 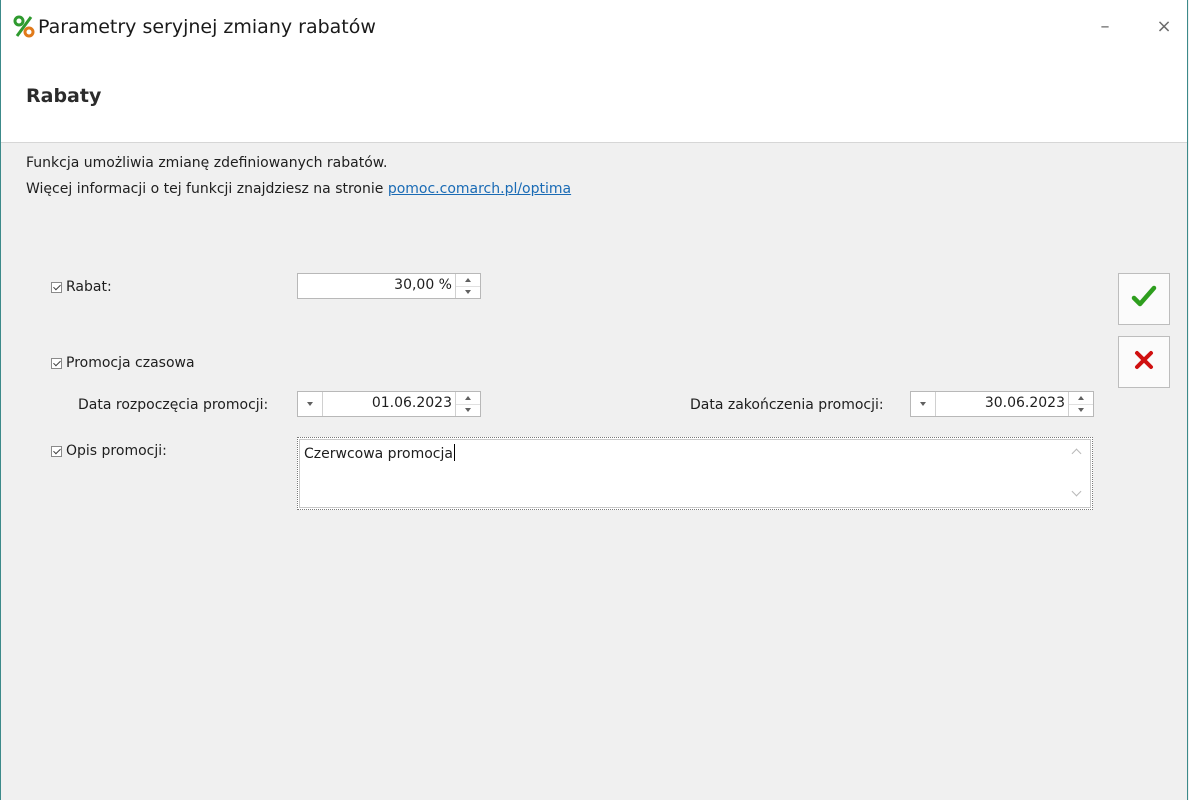 I want to click on opis-label: Opis promocji:, so click(x=116, y=451).